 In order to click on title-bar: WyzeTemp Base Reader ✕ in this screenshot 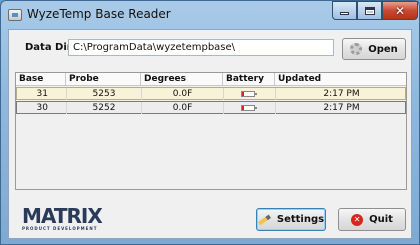, I will do `click(210, 15)`.